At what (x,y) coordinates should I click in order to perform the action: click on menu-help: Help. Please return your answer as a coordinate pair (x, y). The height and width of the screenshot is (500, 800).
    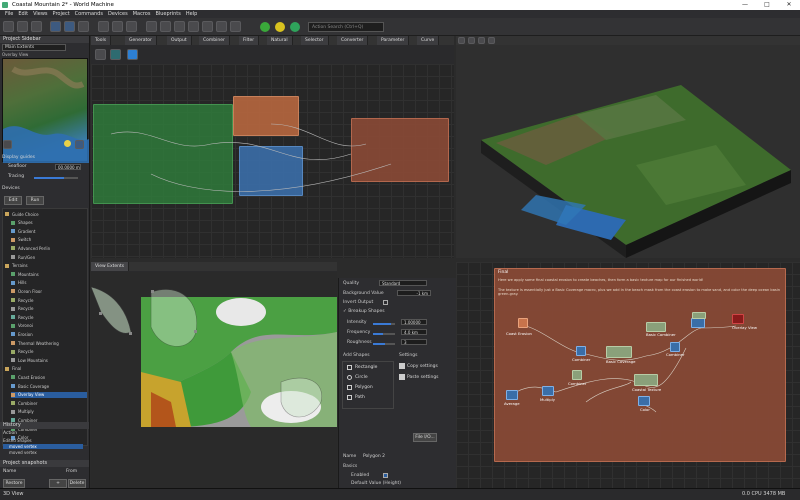
    Looking at the image, I should click on (191, 14).